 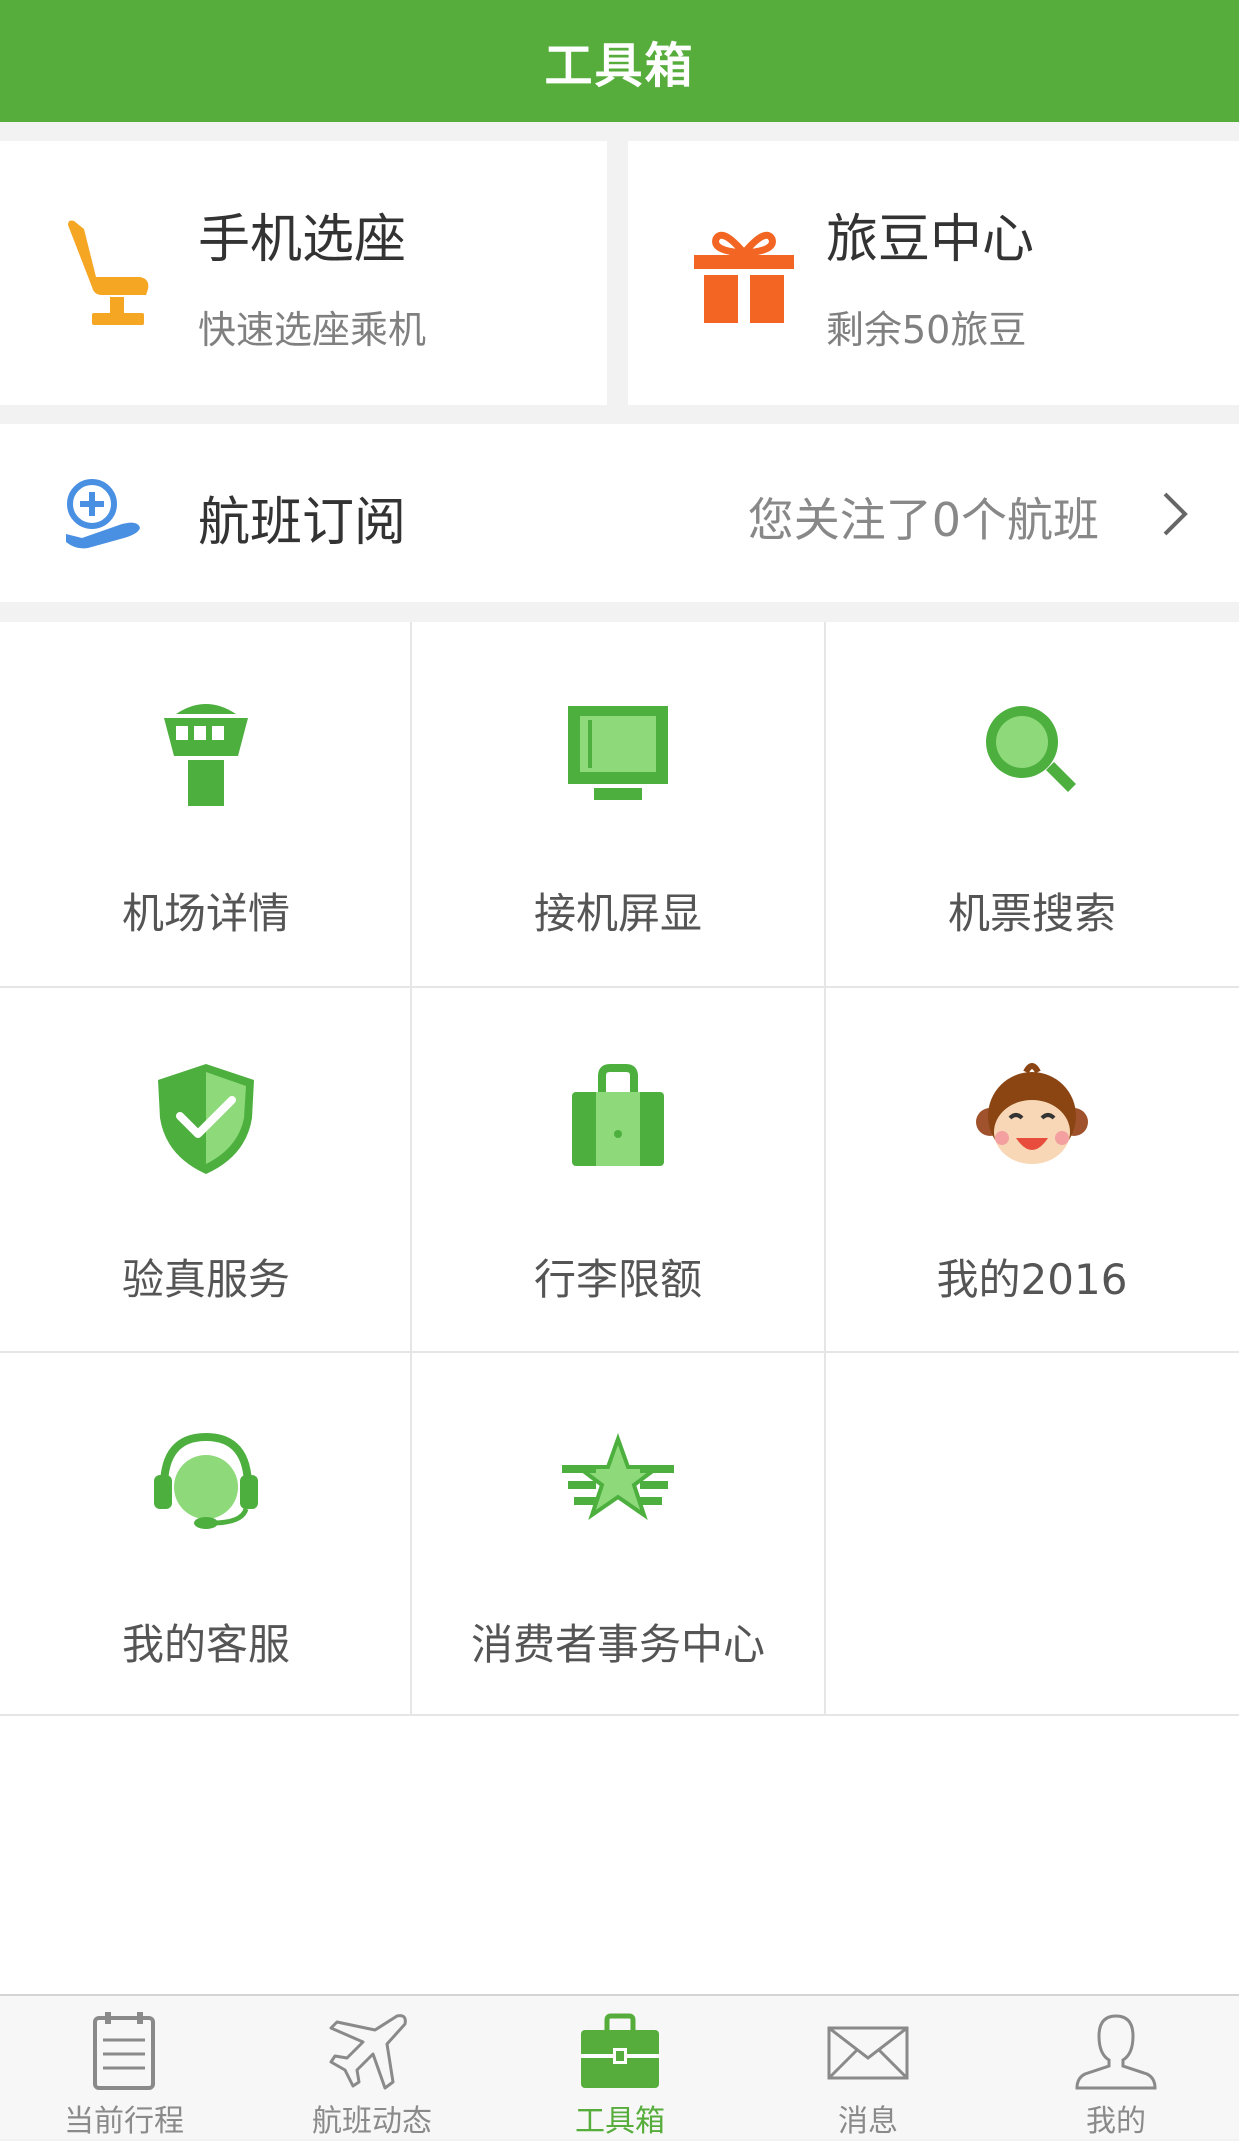 What do you see at coordinates (302, 523) in the screenshot?
I see `flight-subscription-title: 航班订阅` at bounding box center [302, 523].